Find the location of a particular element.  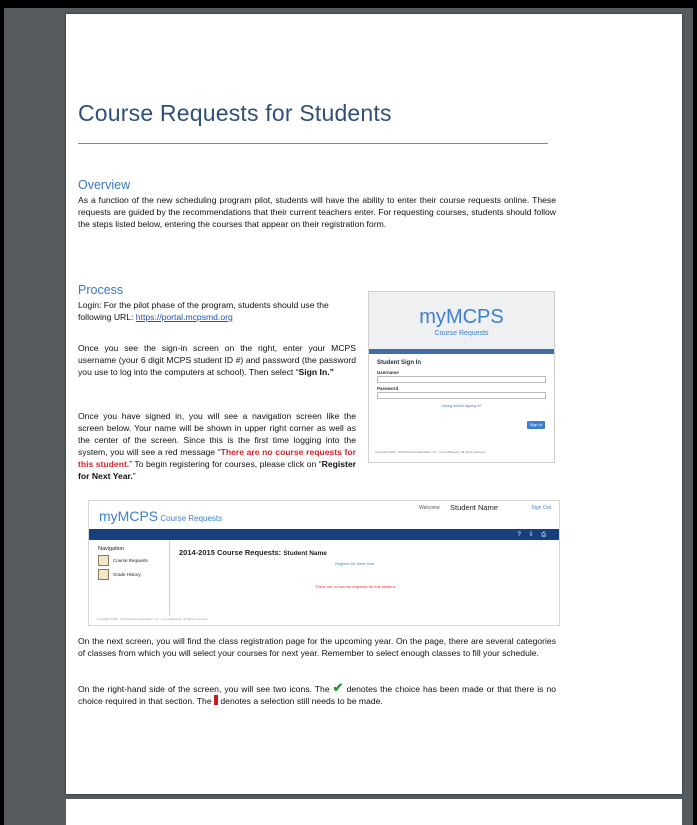

signin-form-heading: Student Sign In is located at coordinates (399, 363).